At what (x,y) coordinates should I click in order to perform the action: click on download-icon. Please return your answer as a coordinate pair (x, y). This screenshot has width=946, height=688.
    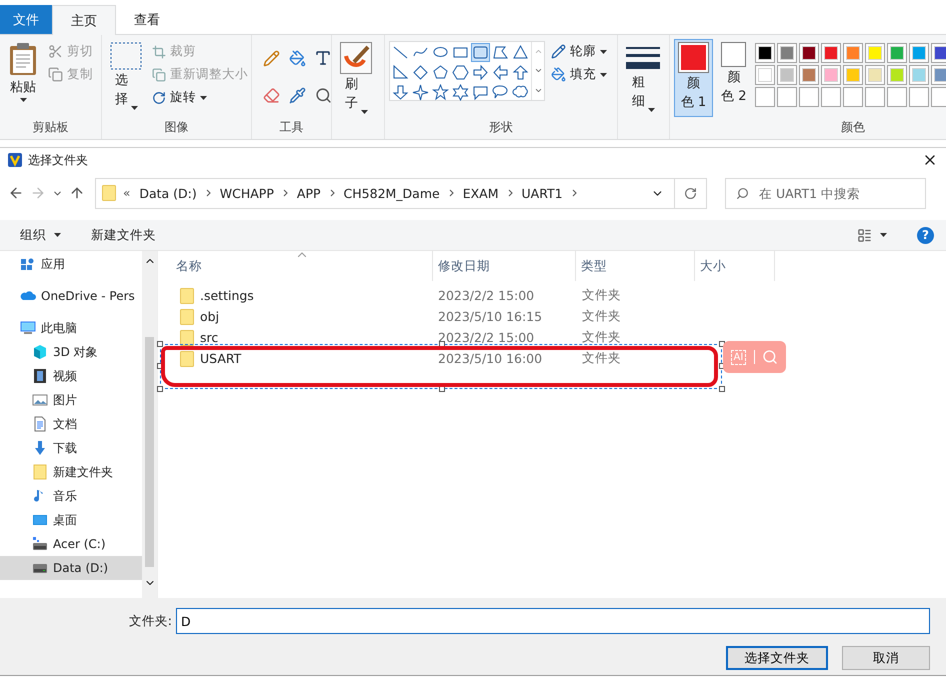
    Looking at the image, I should click on (40, 448).